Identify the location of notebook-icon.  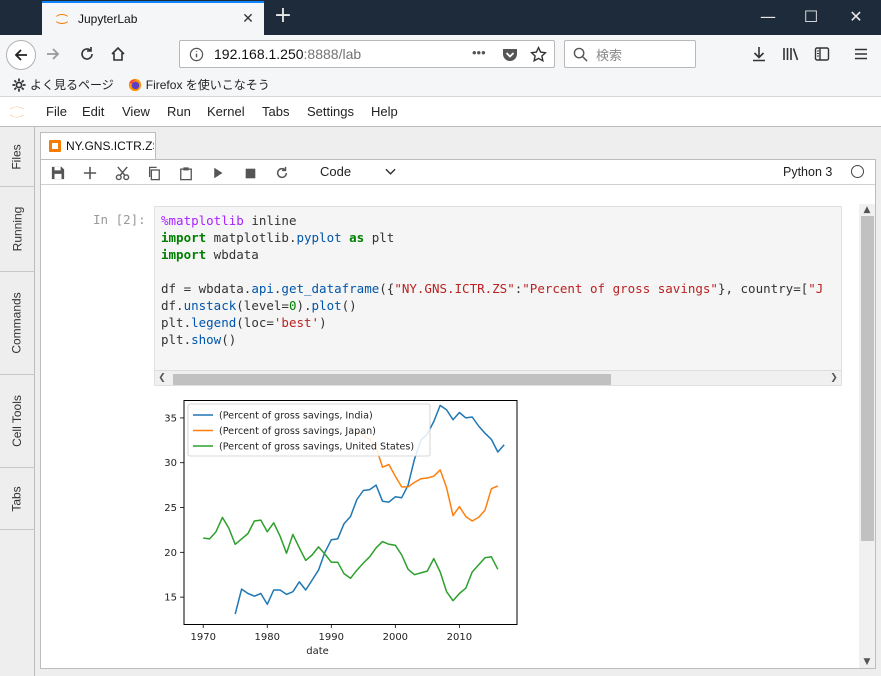
(55, 146).